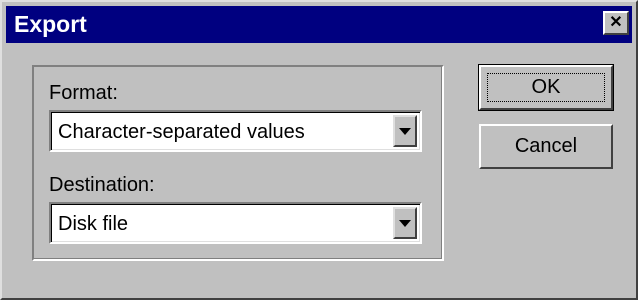  I want to click on destination-select: Disk file, so click(235, 223).